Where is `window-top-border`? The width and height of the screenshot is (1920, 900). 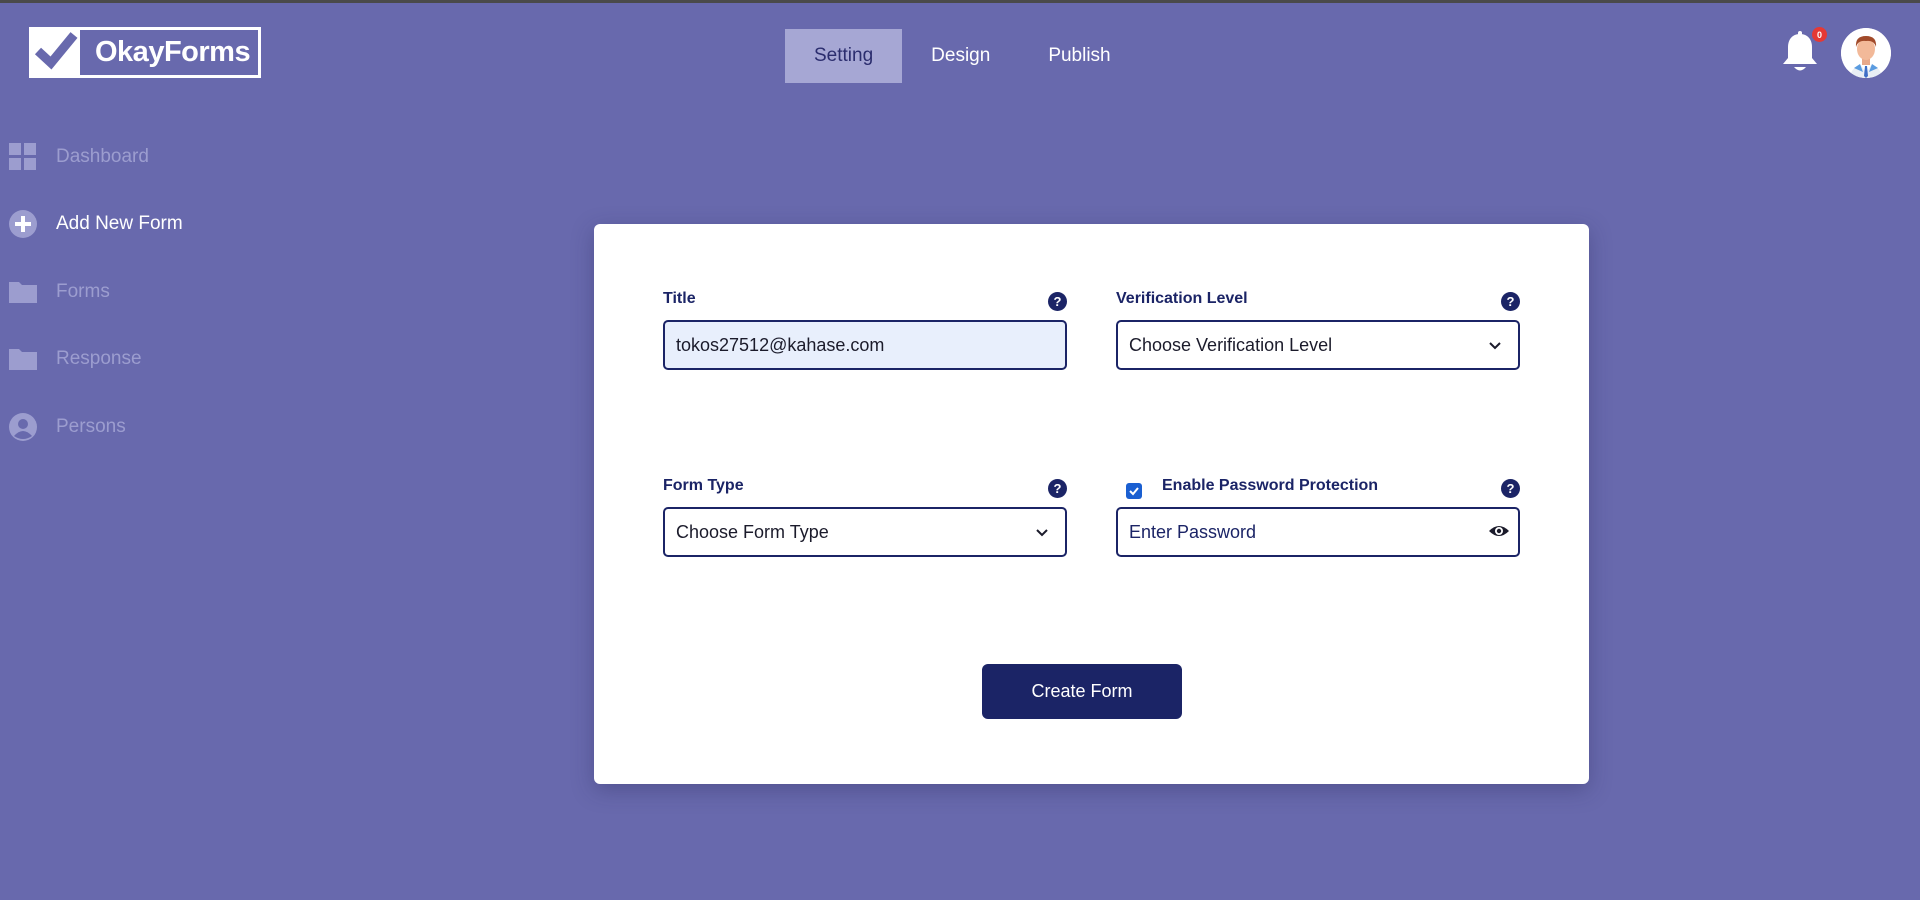
window-top-border is located at coordinates (960, 1).